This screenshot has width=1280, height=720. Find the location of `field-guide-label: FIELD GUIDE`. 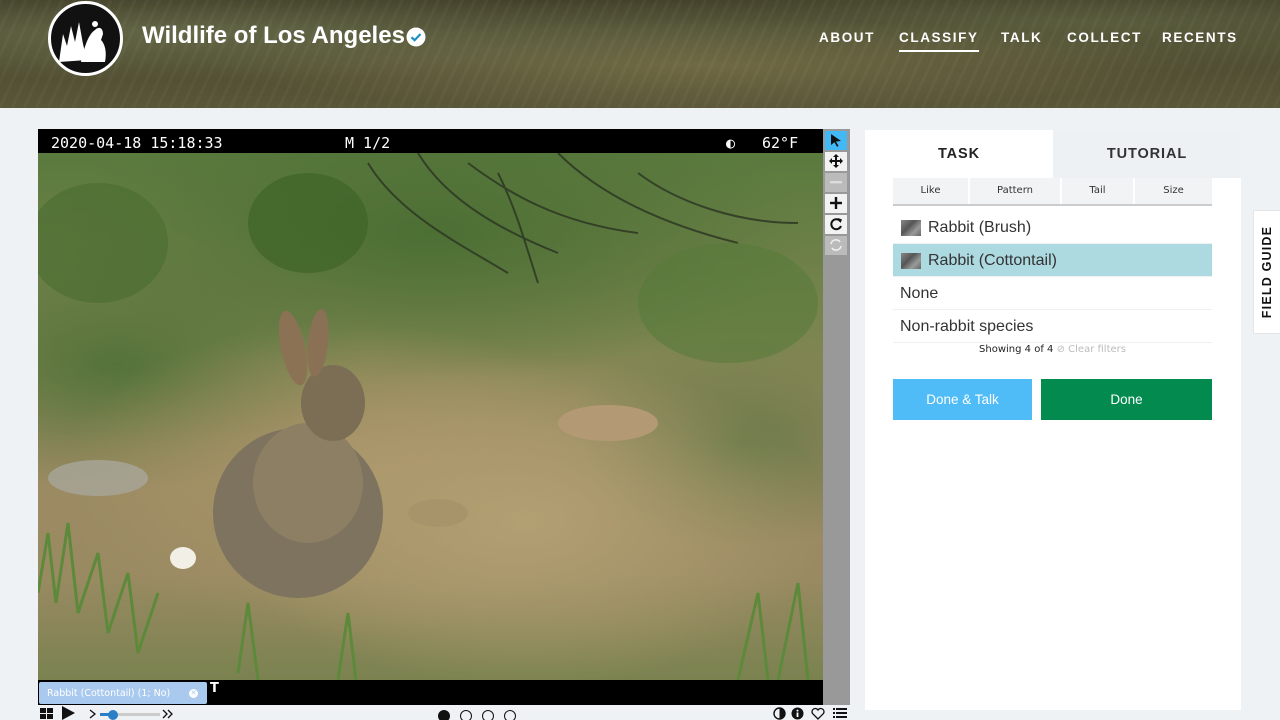

field-guide-label: FIELD GUIDE is located at coordinates (1267, 272).